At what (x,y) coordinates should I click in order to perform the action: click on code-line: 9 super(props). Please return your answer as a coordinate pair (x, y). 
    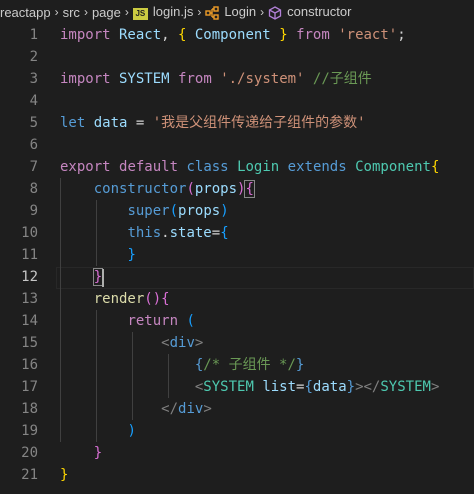
    Looking at the image, I should click on (237, 211).